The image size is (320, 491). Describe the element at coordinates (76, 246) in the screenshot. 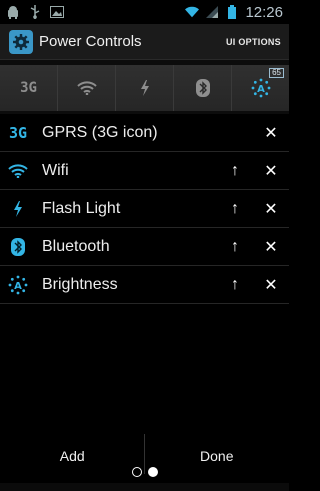

I see `item-label: Bluetooth` at that location.